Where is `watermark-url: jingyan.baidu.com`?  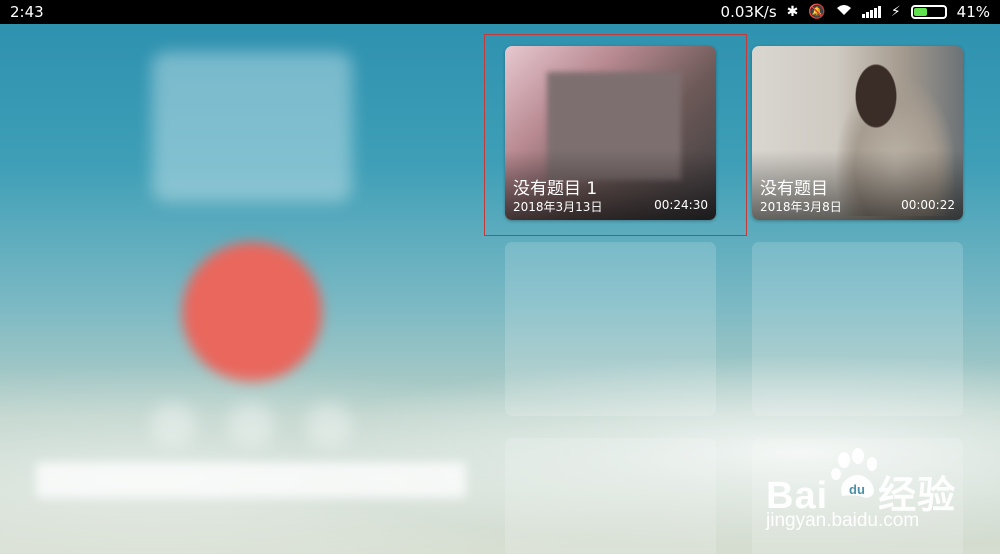
watermark-url: jingyan.baidu.com is located at coordinates (843, 520).